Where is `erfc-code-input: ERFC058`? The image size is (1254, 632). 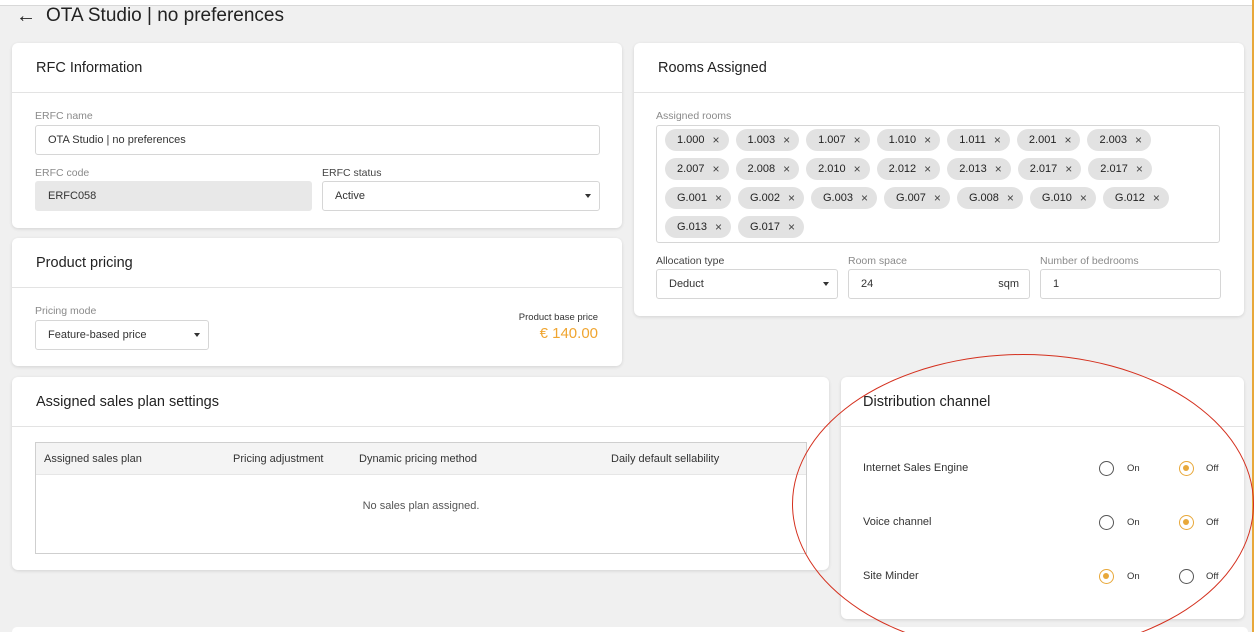
erfc-code-input: ERFC058 is located at coordinates (173, 196).